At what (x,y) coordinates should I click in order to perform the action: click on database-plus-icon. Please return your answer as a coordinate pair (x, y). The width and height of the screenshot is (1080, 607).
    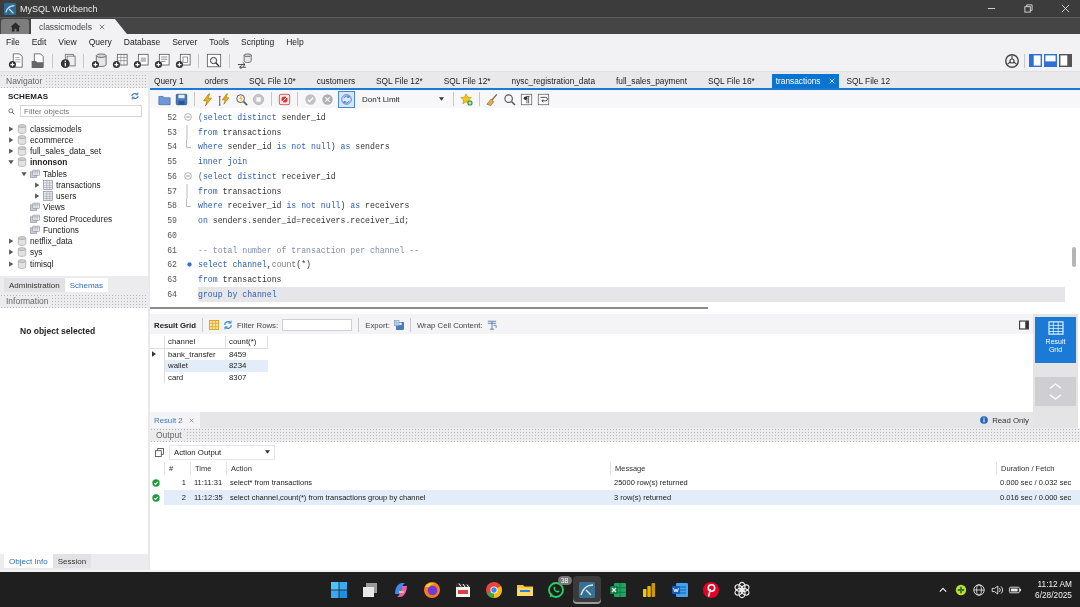
    Looking at the image, I should click on (99, 60).